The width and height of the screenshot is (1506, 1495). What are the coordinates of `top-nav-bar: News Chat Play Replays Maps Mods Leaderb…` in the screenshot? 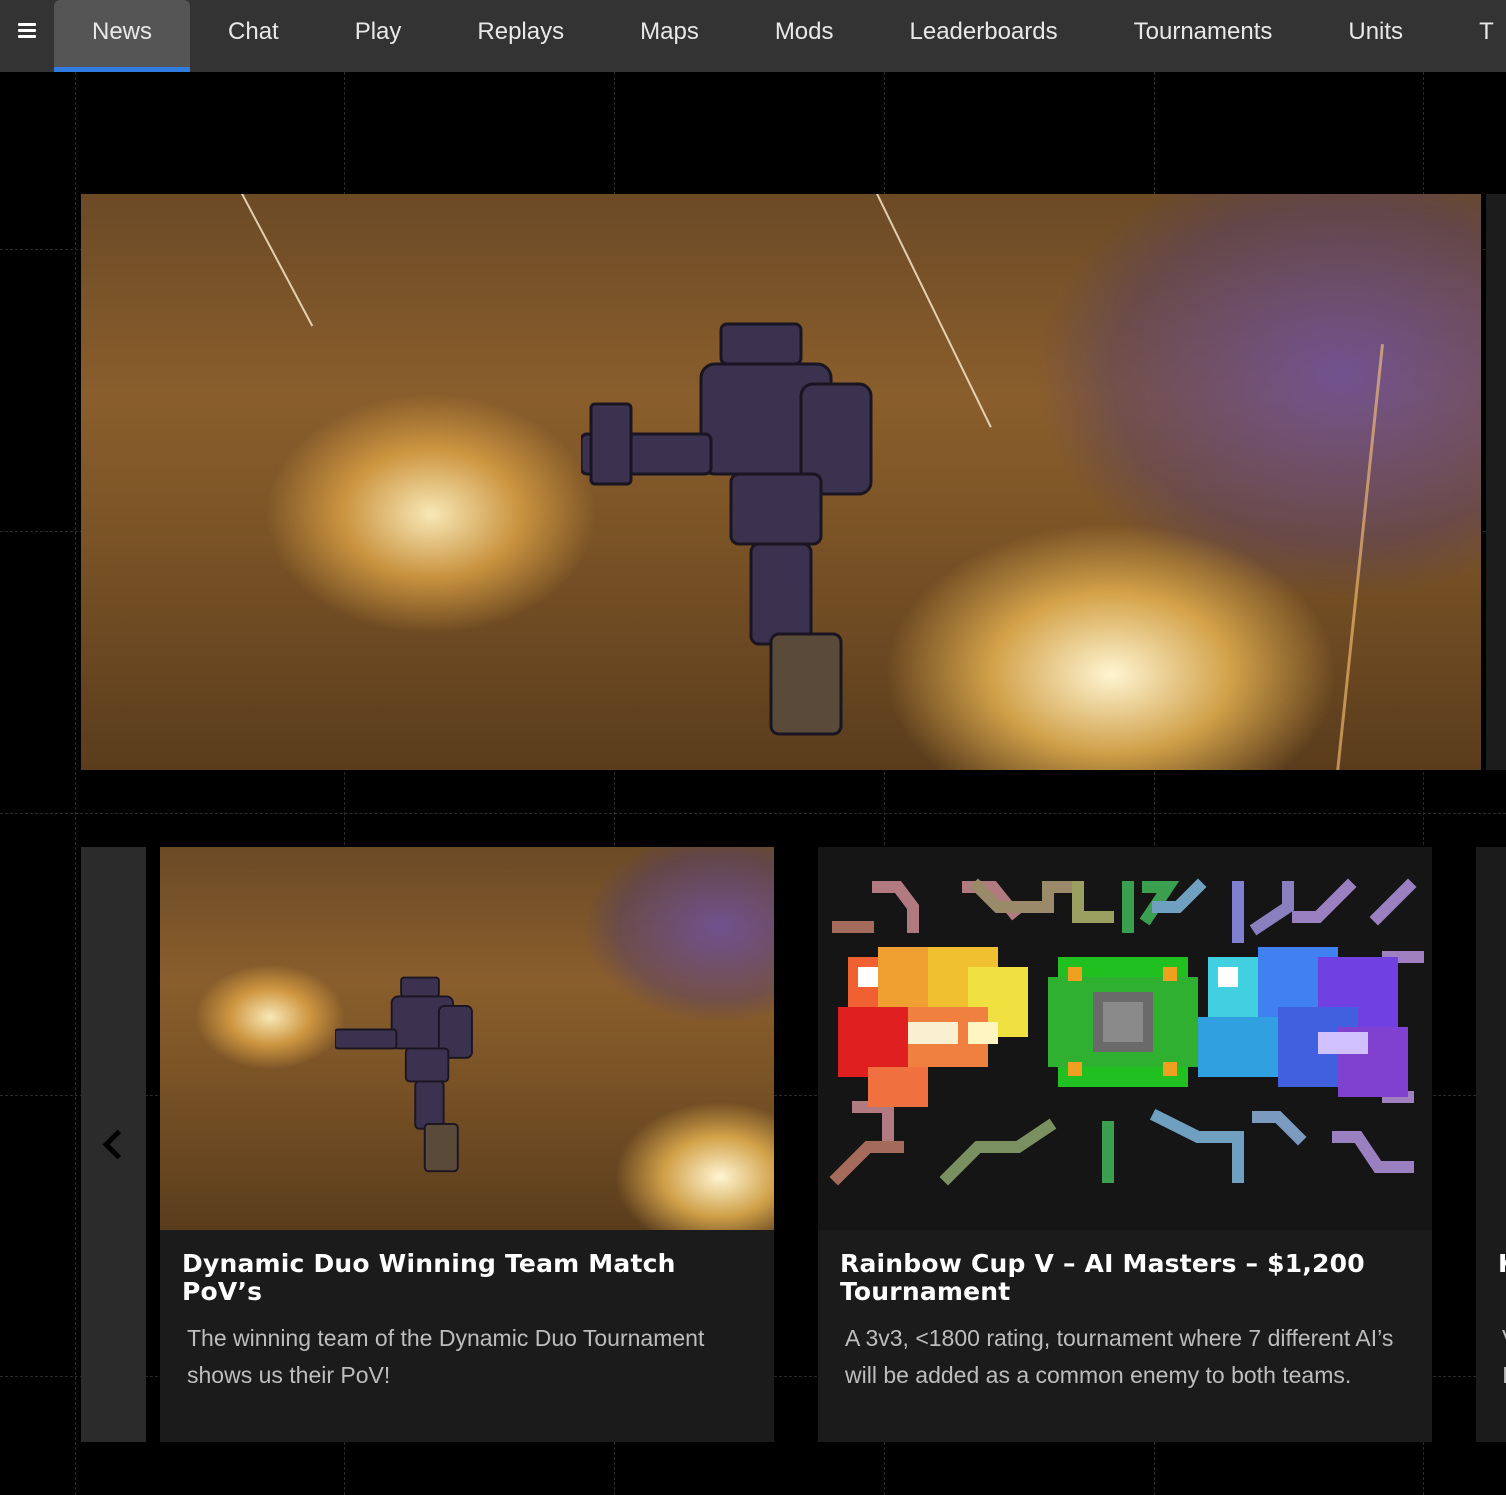 It's located at (753, 36).